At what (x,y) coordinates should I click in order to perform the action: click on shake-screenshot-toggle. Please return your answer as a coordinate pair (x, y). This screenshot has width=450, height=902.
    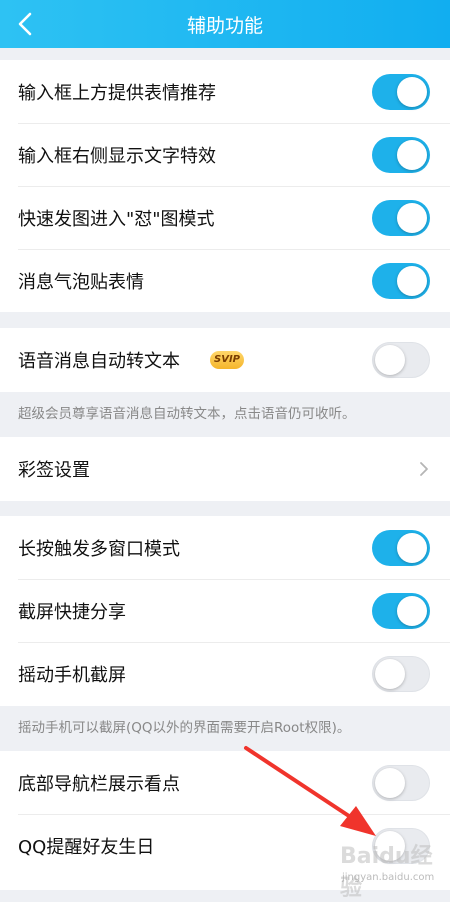
    Looking at the image, I should click on (401, 674).